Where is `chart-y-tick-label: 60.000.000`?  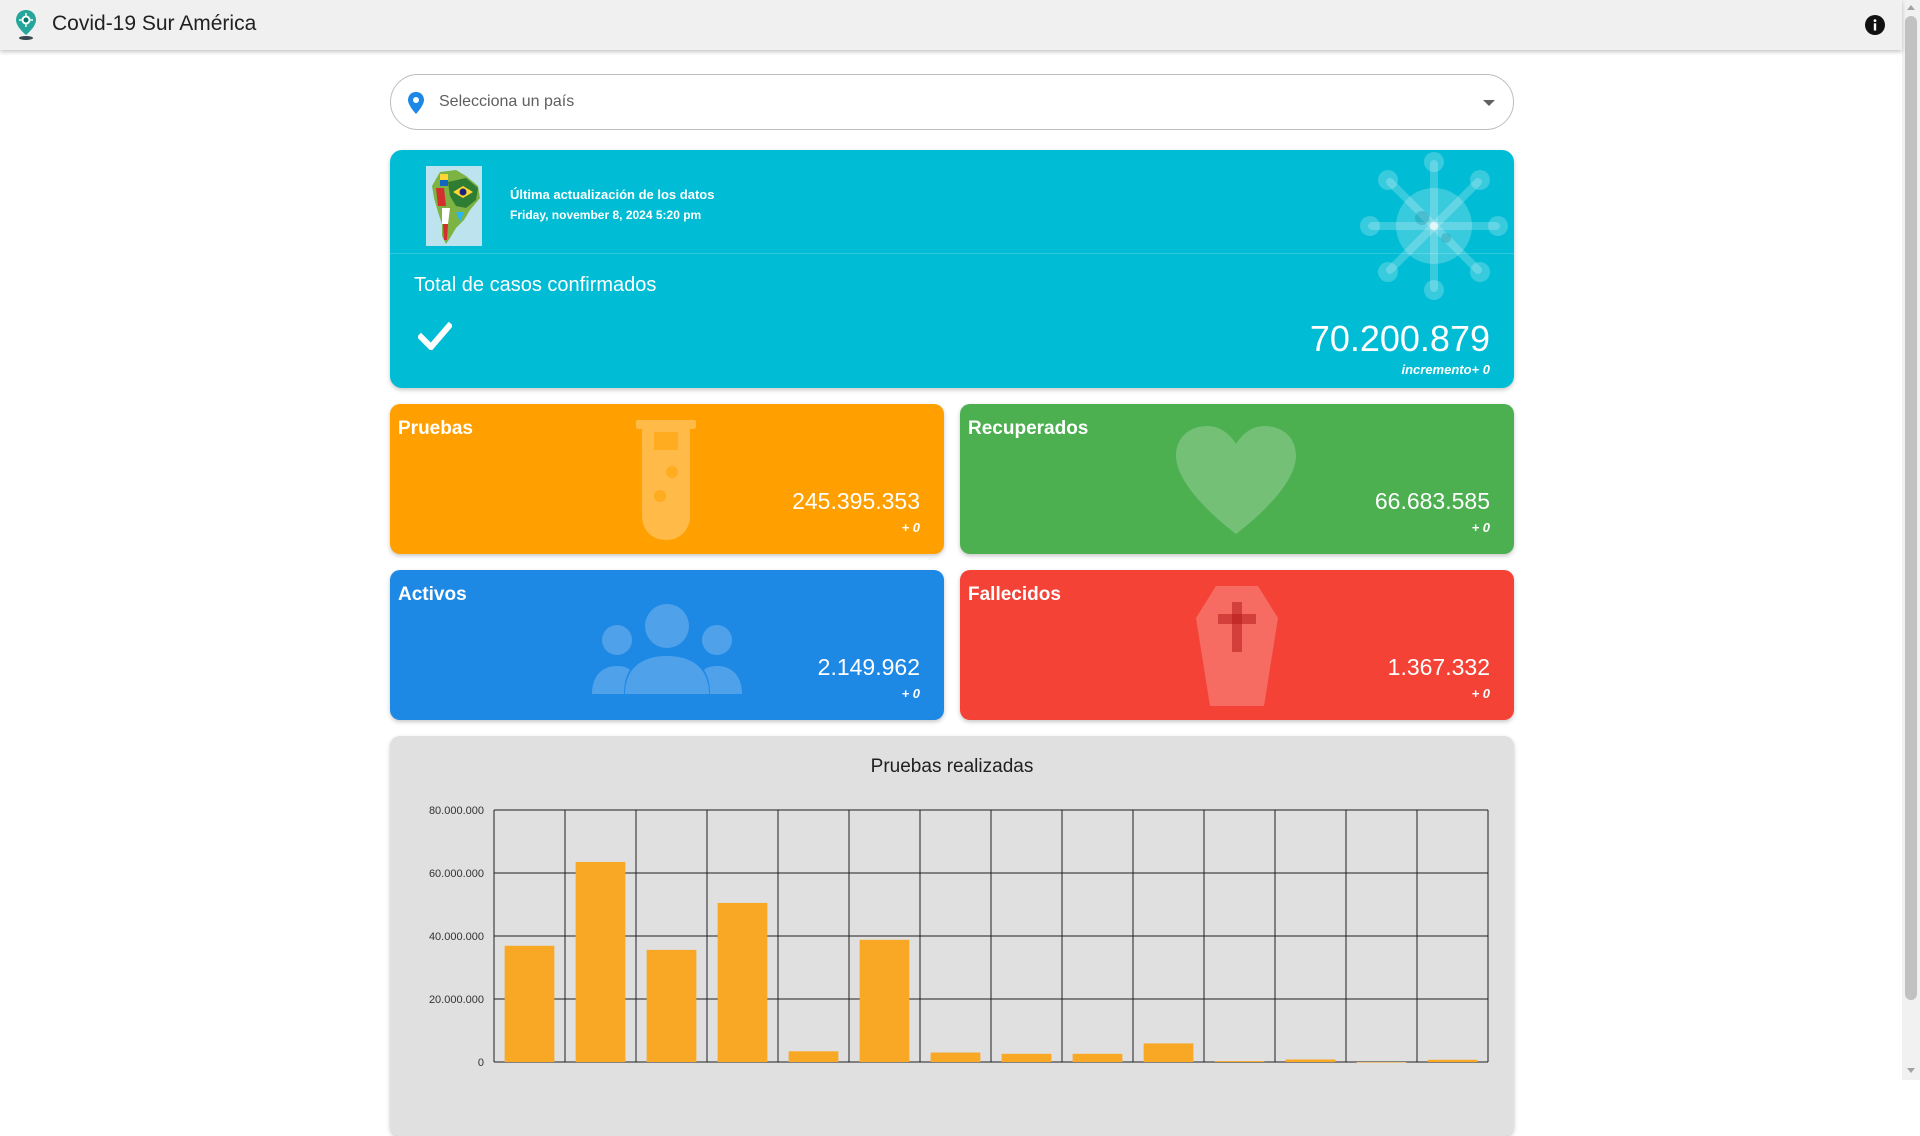 chart-y-tick-label: 60.000.000 is located at coordinates (456, 874).